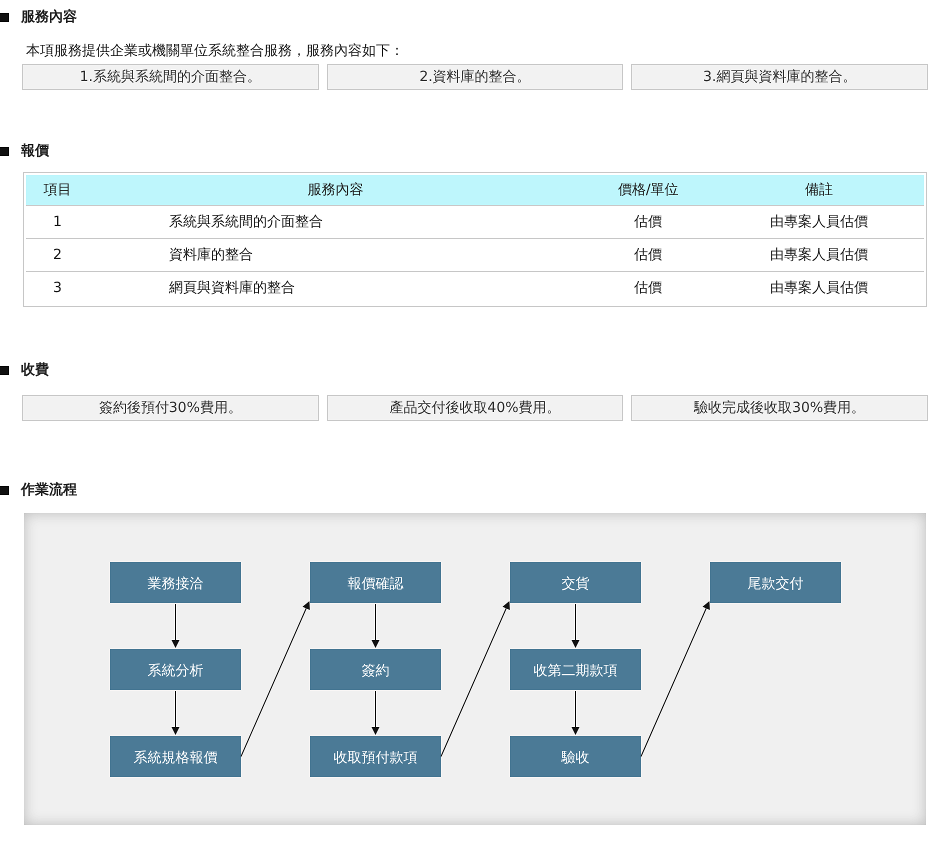 This screenshot has width=949, height=847. Describe the element at coordinates (819, 190) in the screenshot. I see `column-header: 備註` at that location.